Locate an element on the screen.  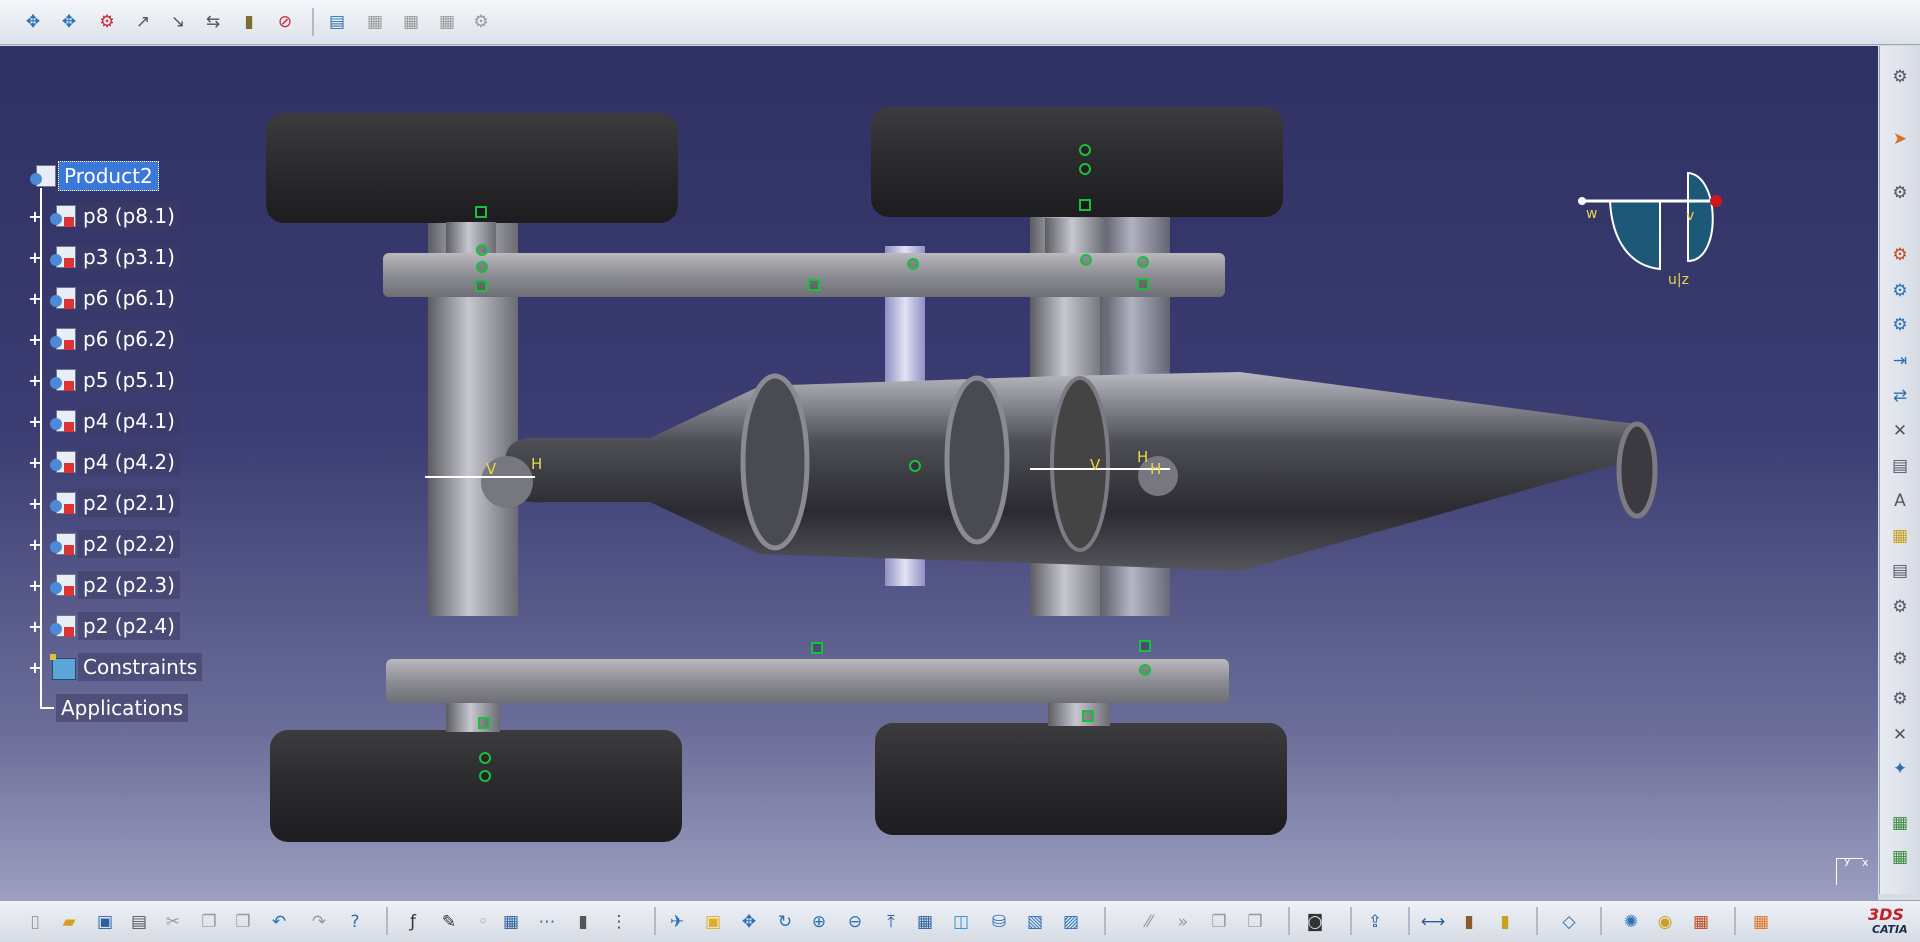
fly-icon: ✈ is located at coordinates (677, 922).